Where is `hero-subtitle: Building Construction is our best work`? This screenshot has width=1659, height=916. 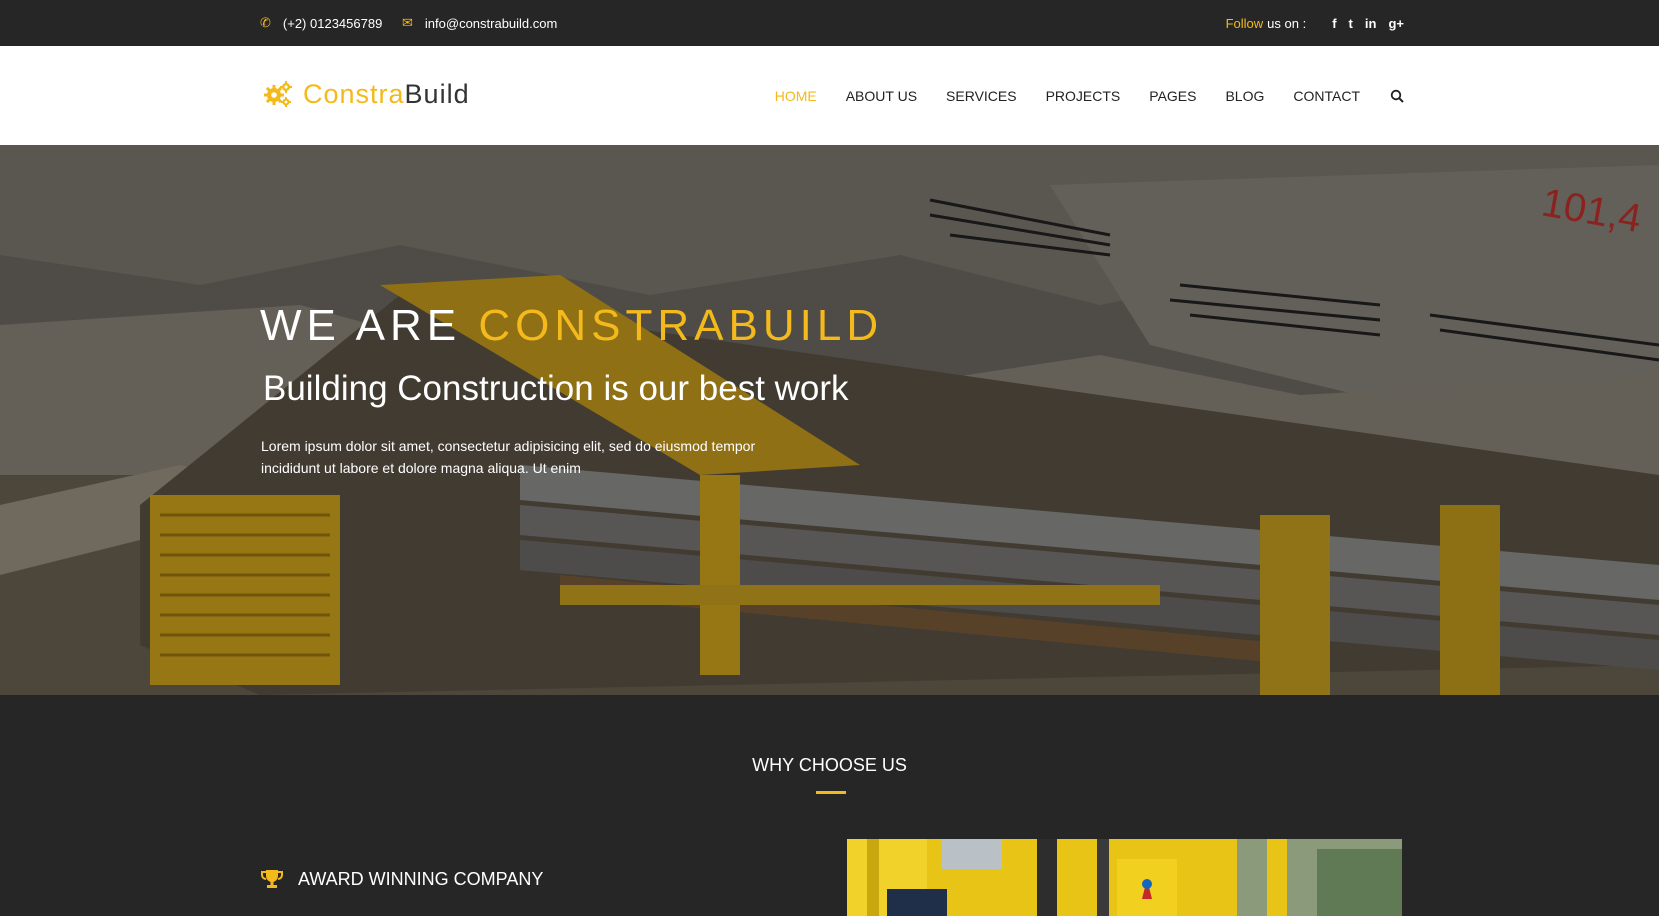
hero-subtitle: Building Construction is our best work is located at coordinates (556, 388).